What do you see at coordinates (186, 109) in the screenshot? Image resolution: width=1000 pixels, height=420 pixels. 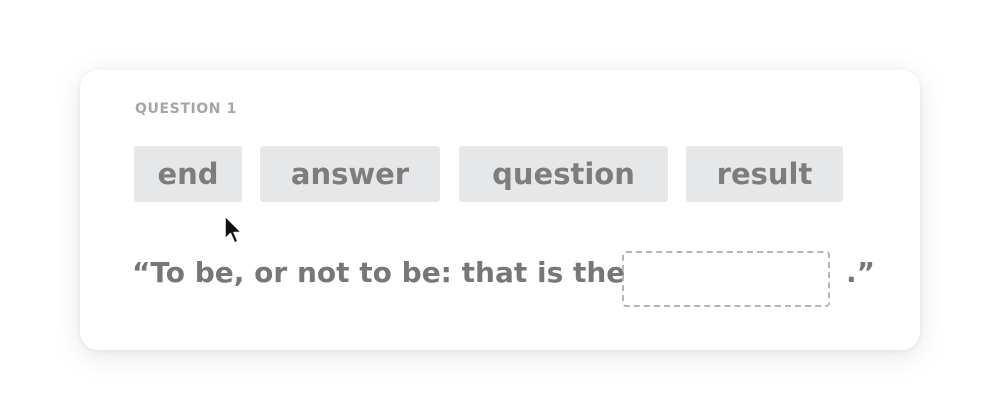 I see `question-number-label: QUESTION 1` at bounding box center [186, 109].